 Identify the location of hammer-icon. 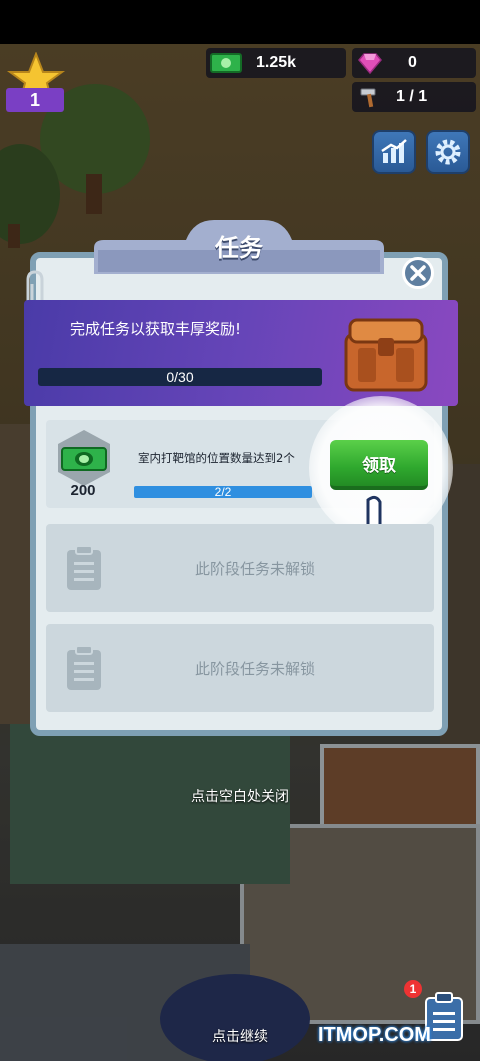
(368, 98).